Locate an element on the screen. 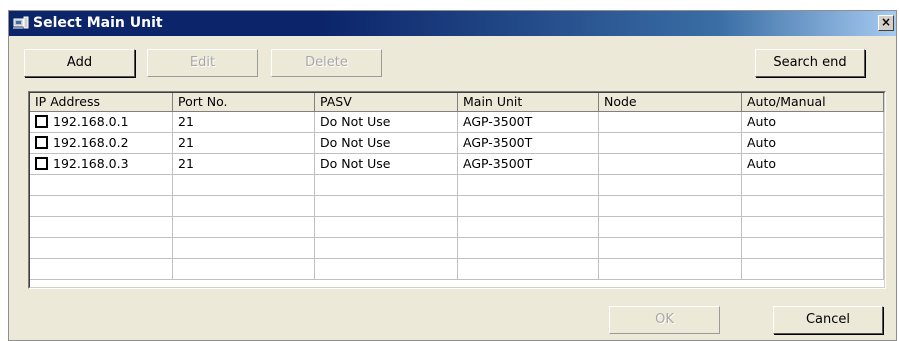 This screenshot has height=341, width=899. search-end-button: Search end is located at coordinates (810, 63).